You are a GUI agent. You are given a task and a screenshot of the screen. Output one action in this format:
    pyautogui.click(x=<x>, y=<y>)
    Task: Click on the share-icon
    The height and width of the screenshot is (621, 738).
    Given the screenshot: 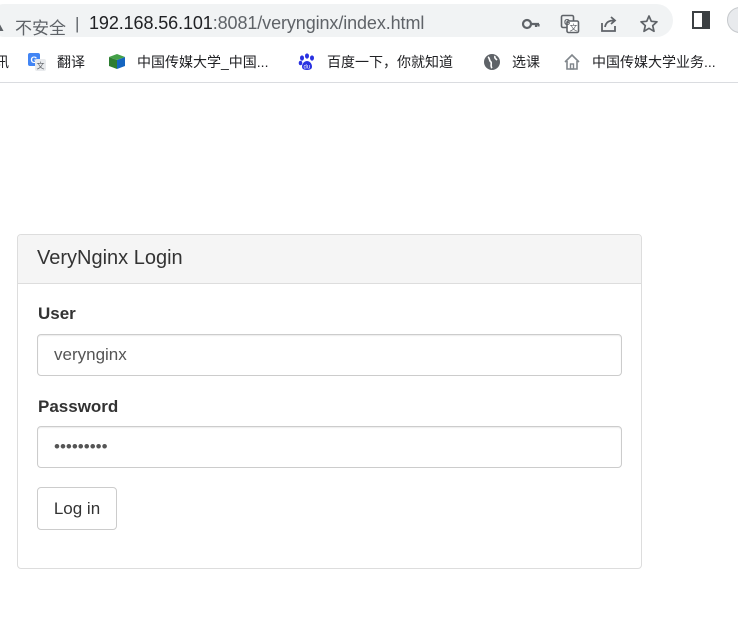 What is the action you would take?
    pyautogui.click(x=609, y=24)
    